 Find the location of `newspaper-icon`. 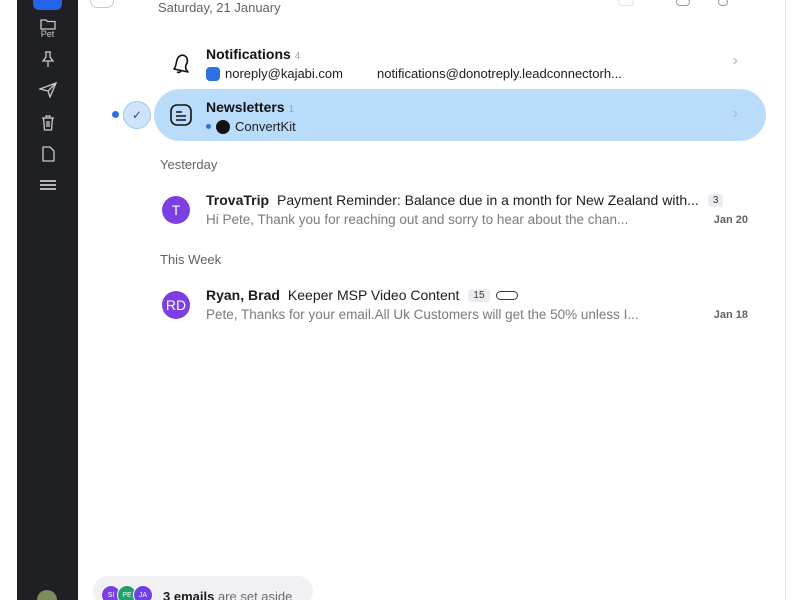

newspaper-icon is located at coordinates (181, 115).